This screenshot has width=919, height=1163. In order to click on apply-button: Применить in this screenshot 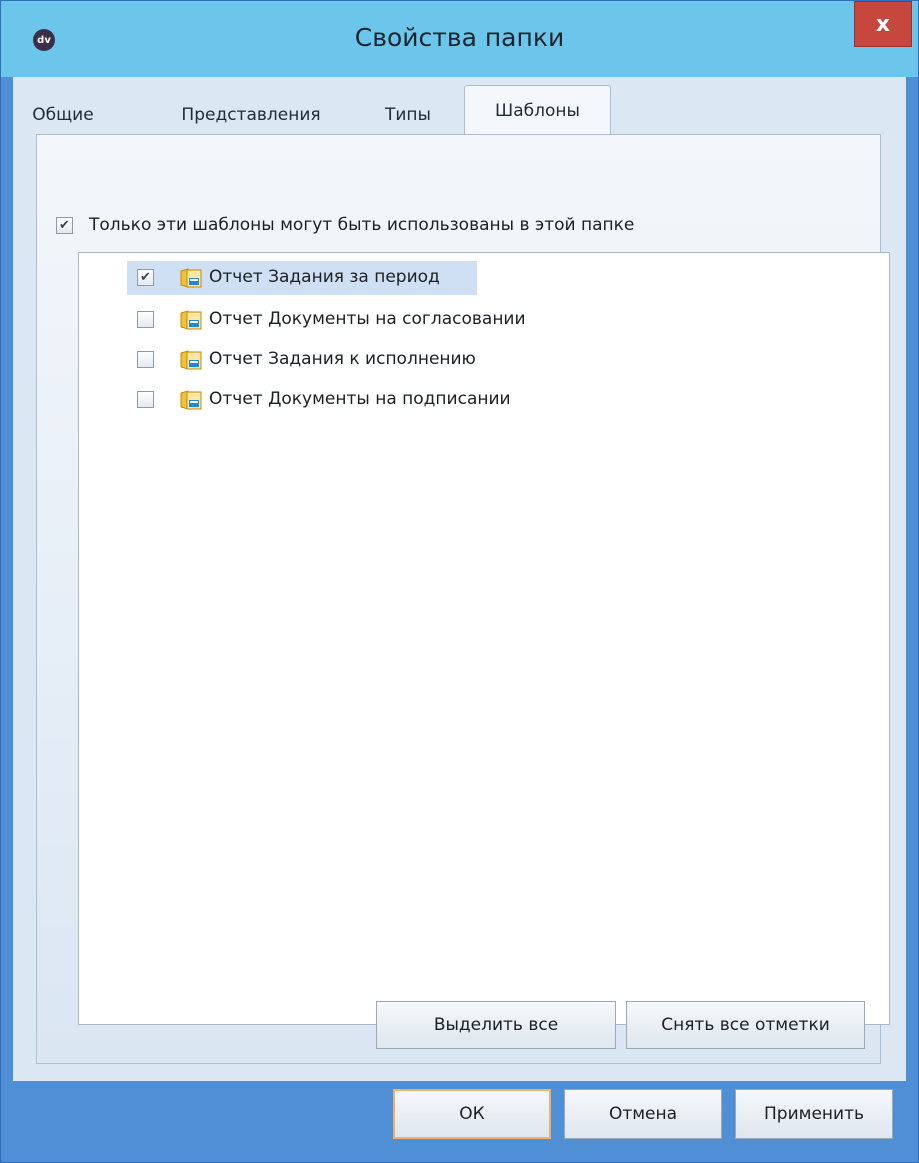, I will do `click(814, 1114)`.